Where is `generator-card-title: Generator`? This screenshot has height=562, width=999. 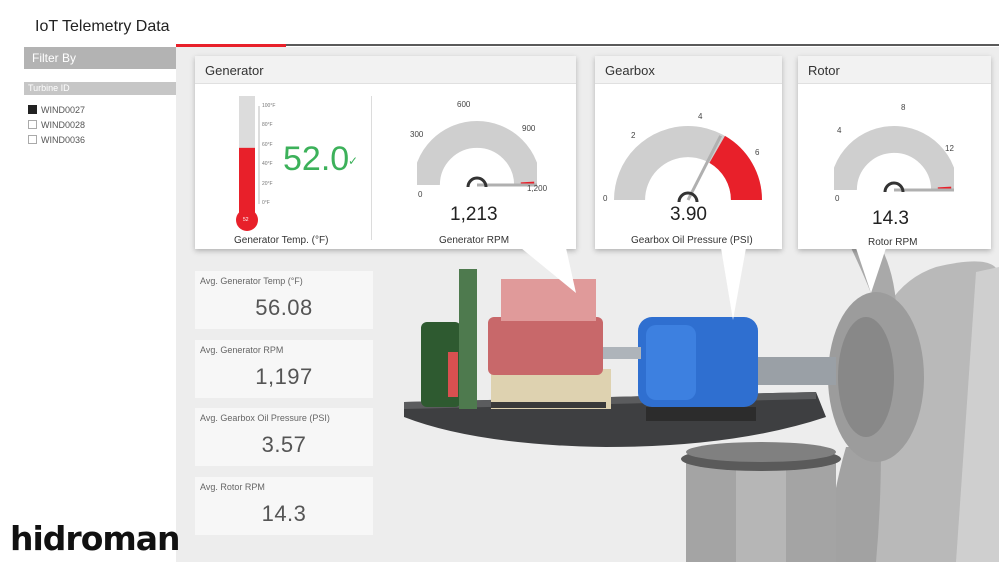 generator-card-title: Generator is located at coordinates (385, 70).